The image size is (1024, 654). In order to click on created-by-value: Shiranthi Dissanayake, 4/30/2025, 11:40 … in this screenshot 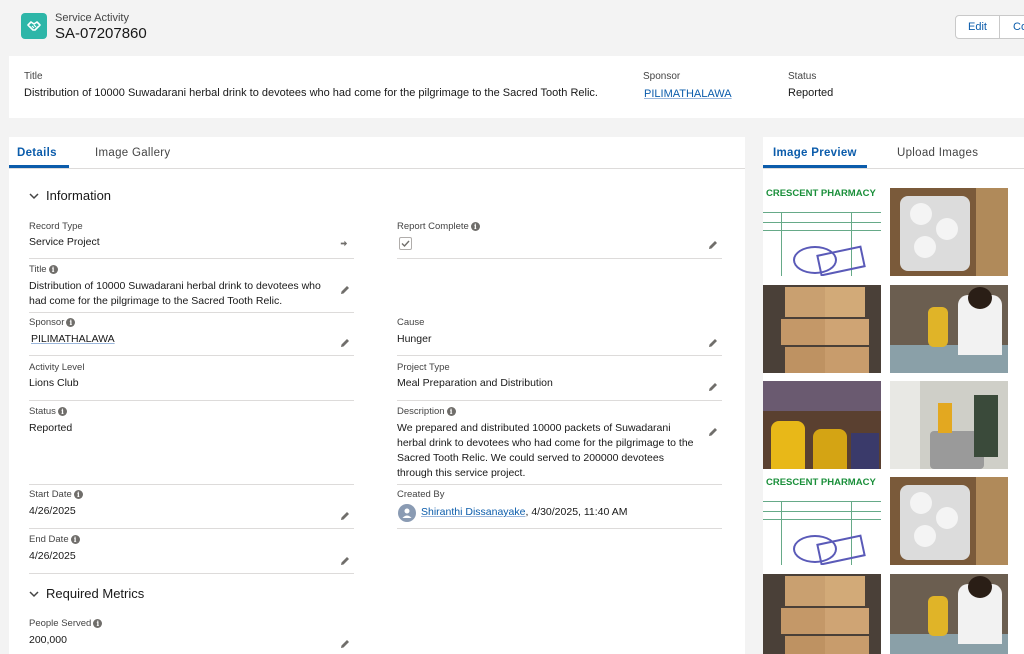, I will do `click(524, 512)`.